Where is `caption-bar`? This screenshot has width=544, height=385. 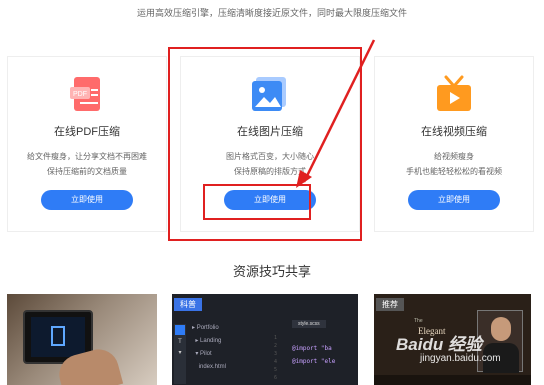 caption-bar is located at coordinates (452, 380).